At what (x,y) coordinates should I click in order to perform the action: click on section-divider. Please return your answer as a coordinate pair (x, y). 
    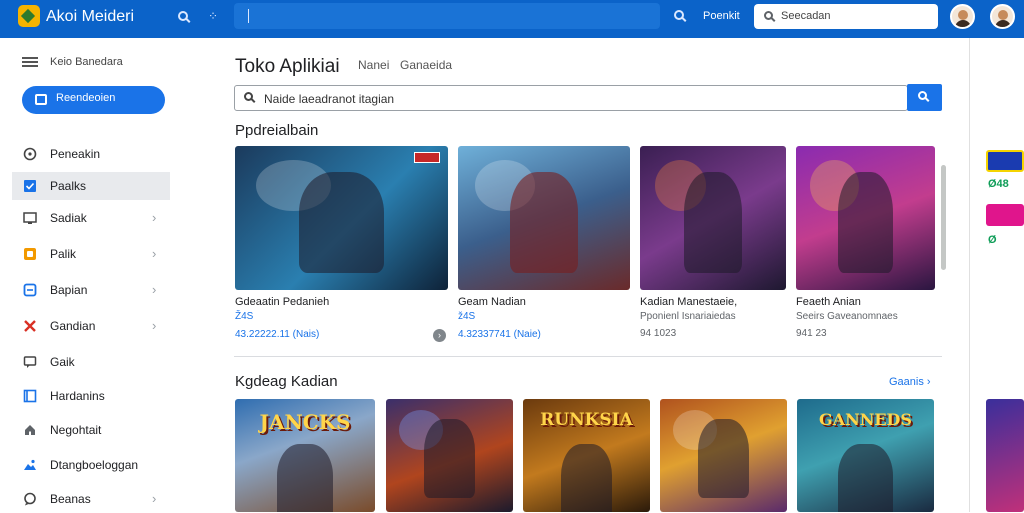
    Looking at the image, I should click on (588, 356).